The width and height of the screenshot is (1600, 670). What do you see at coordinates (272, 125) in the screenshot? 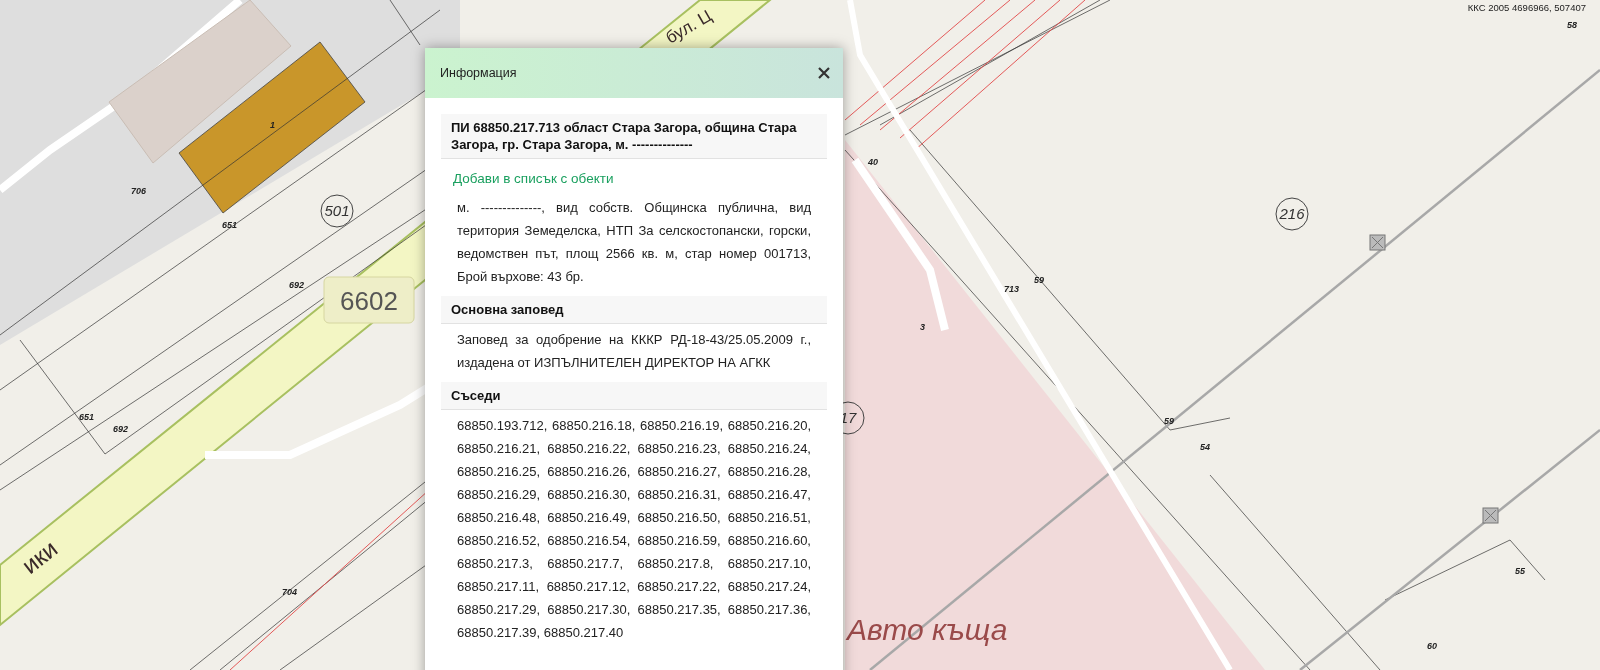
I see `parcel-number: 1` at bounding box center [272, 125].